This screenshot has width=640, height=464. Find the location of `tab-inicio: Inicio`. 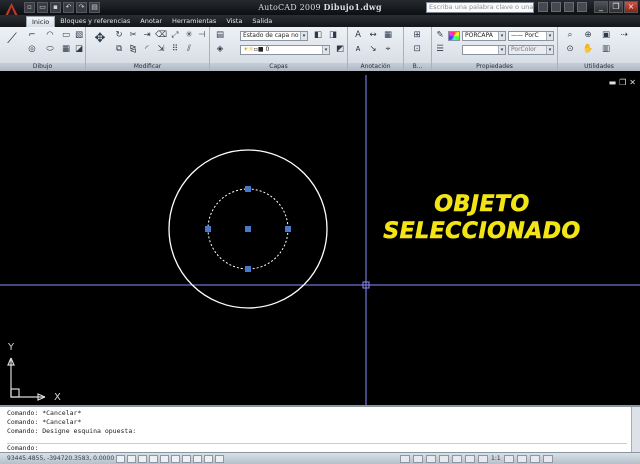

tab-inicio: Inicio is located at coordinates (41, 21).